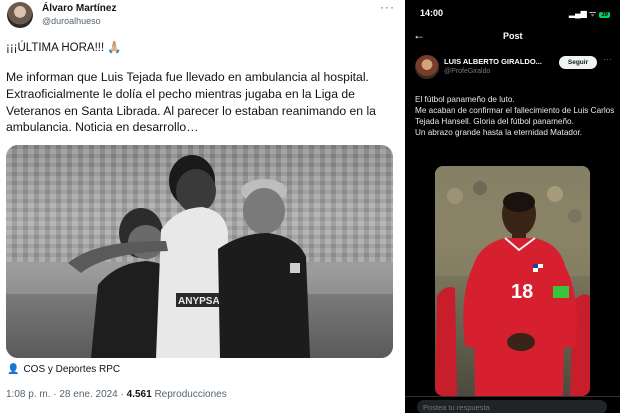 The width and height of the screenshot is (620, 413). Describe the element at coordinates (604, 15) in the screenshot. I see `battery-icon: 39` at that location.